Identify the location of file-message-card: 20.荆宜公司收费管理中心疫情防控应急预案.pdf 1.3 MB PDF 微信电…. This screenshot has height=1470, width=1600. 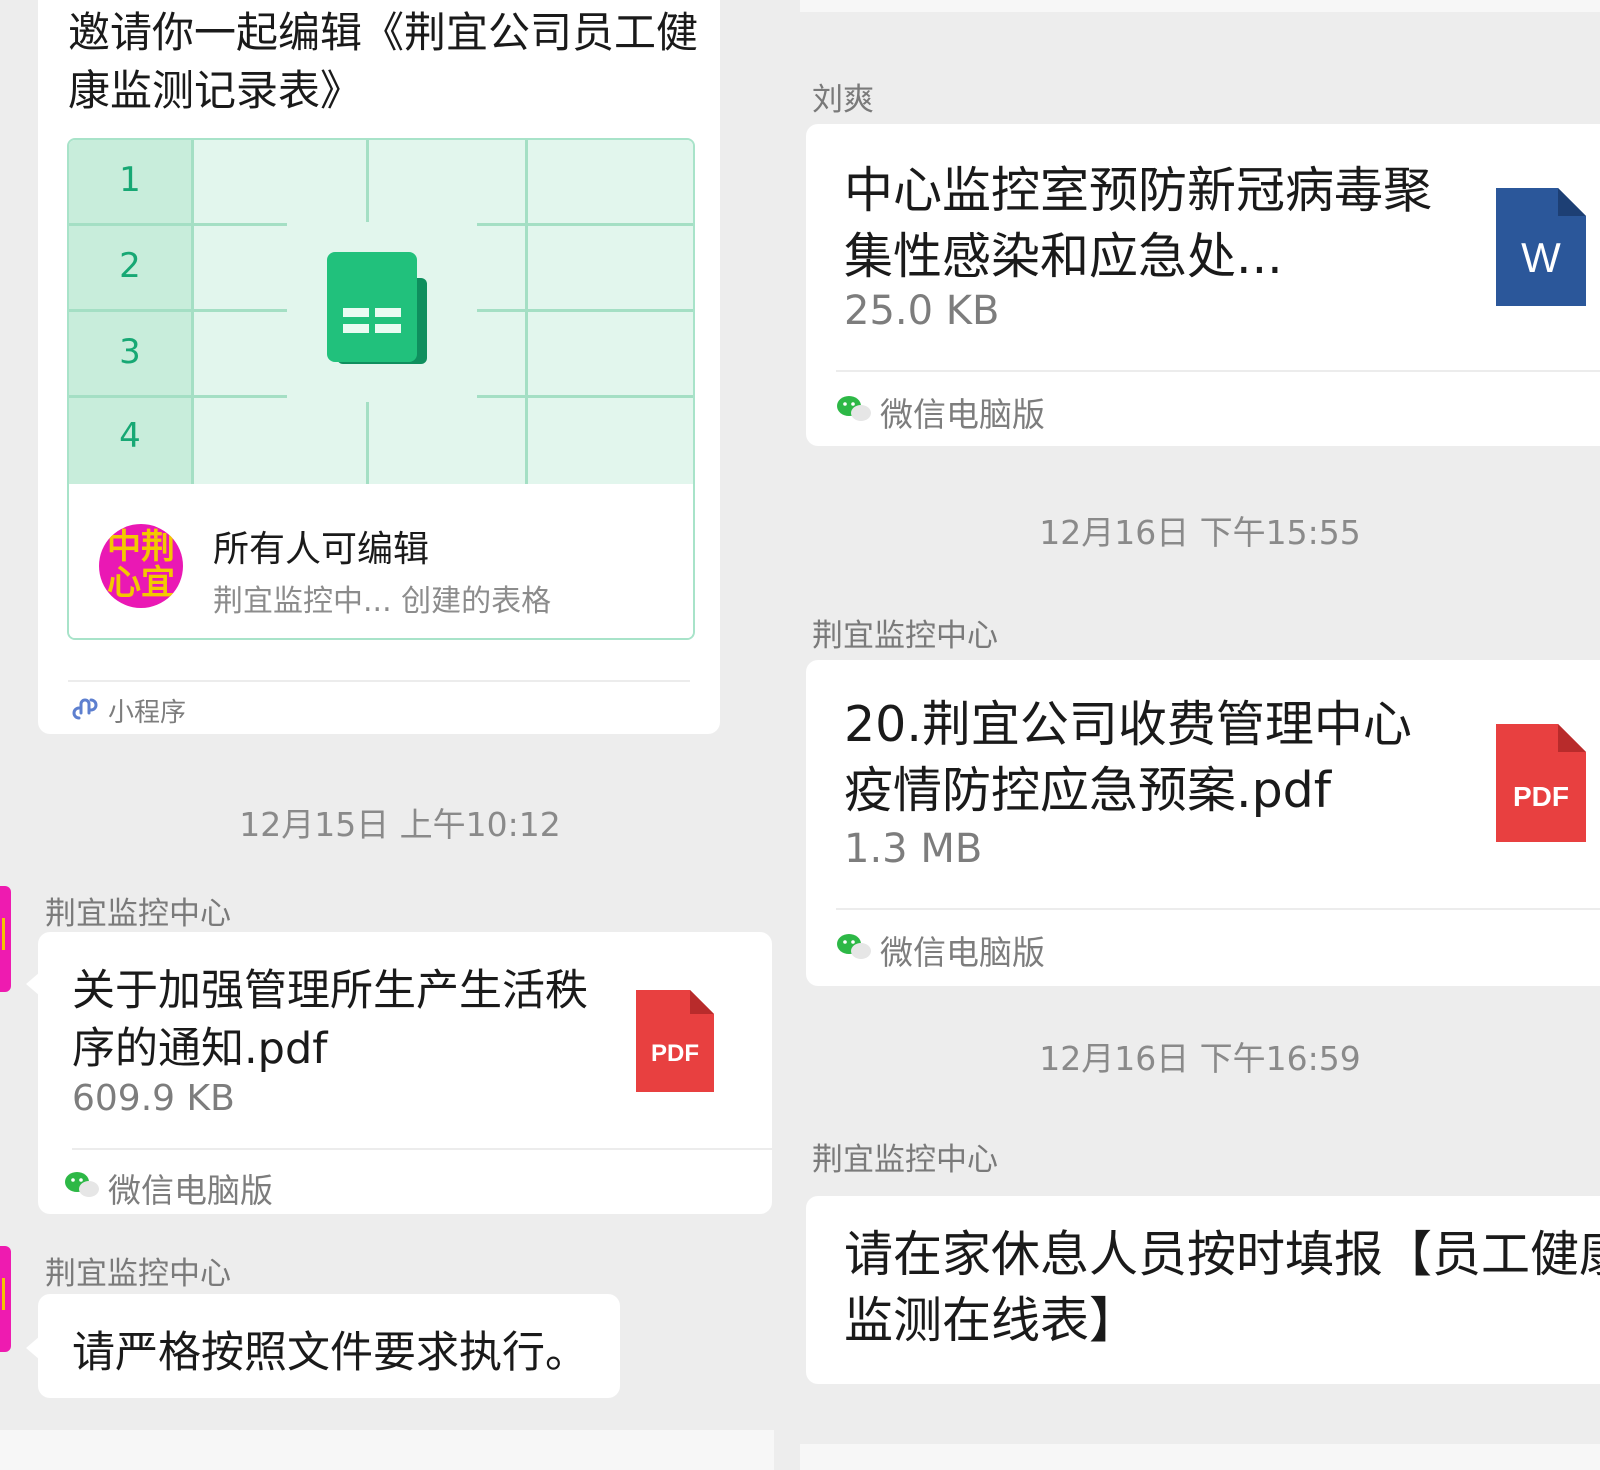
(1203, 823).